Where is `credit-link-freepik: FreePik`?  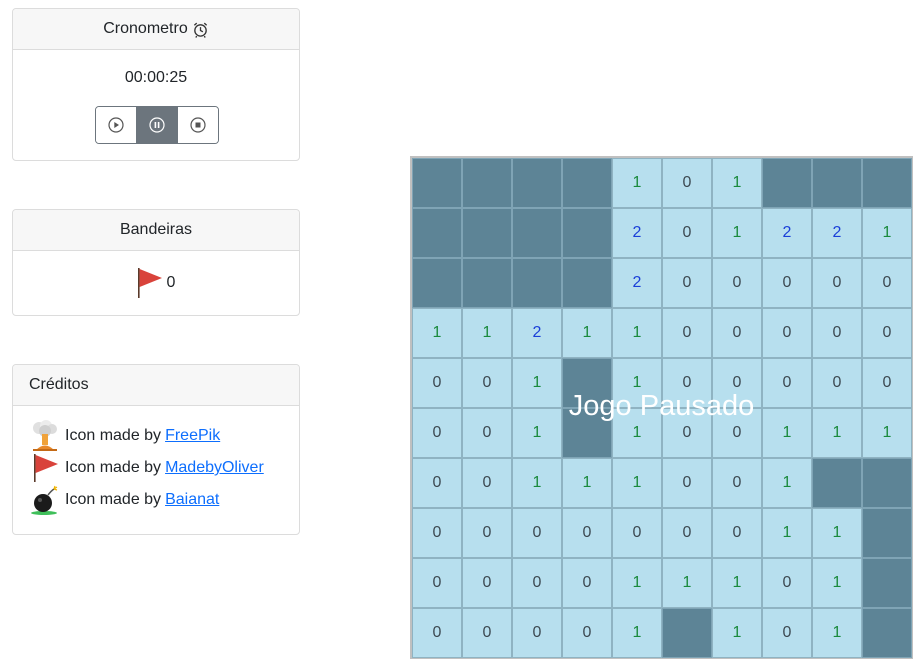 credit-link-freepik: FreePik is located at coordinates (192, 436).